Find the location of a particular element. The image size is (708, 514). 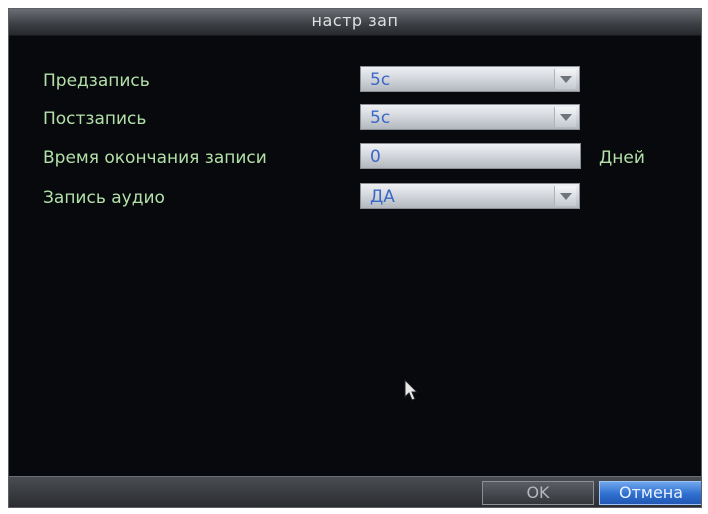

ok-button: OK is located at coordinates (538, 493).